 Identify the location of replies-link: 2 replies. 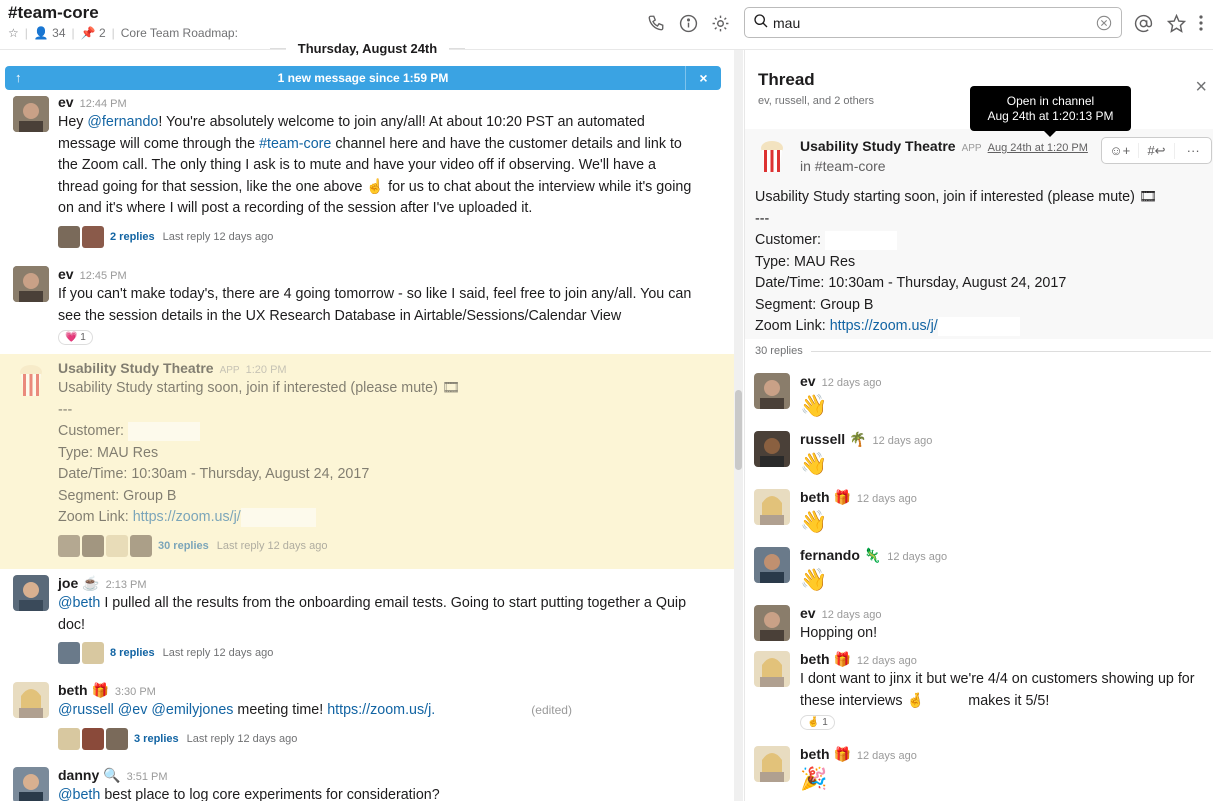
(132, 237).